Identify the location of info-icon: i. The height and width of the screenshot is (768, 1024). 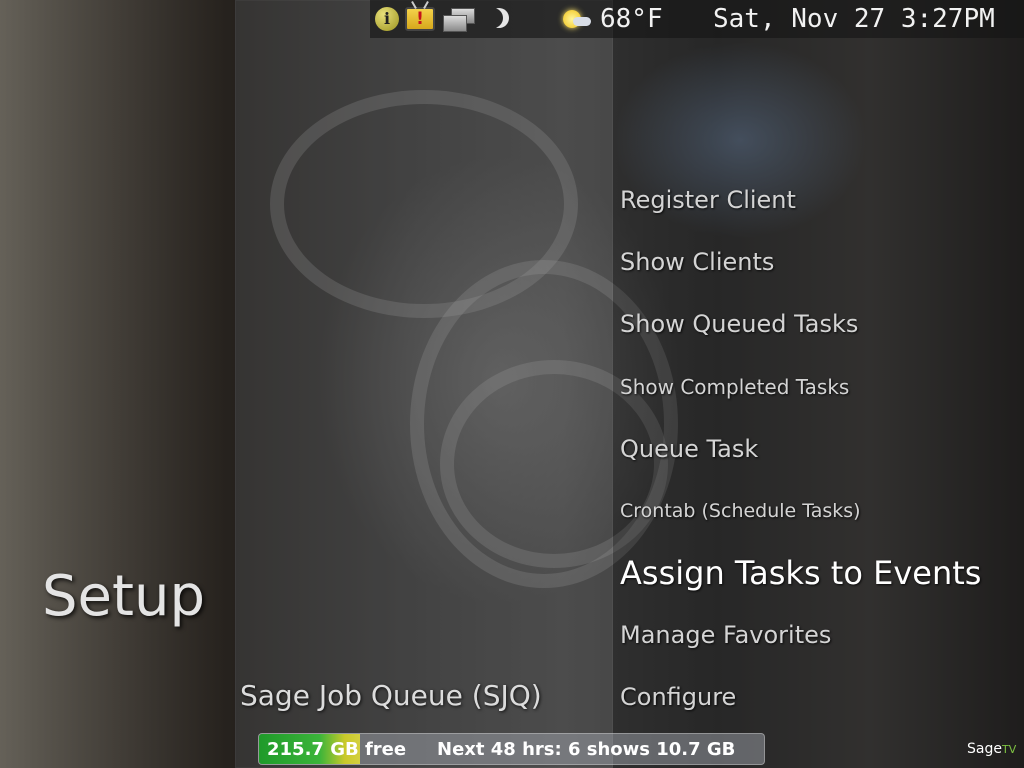
(387, 19).